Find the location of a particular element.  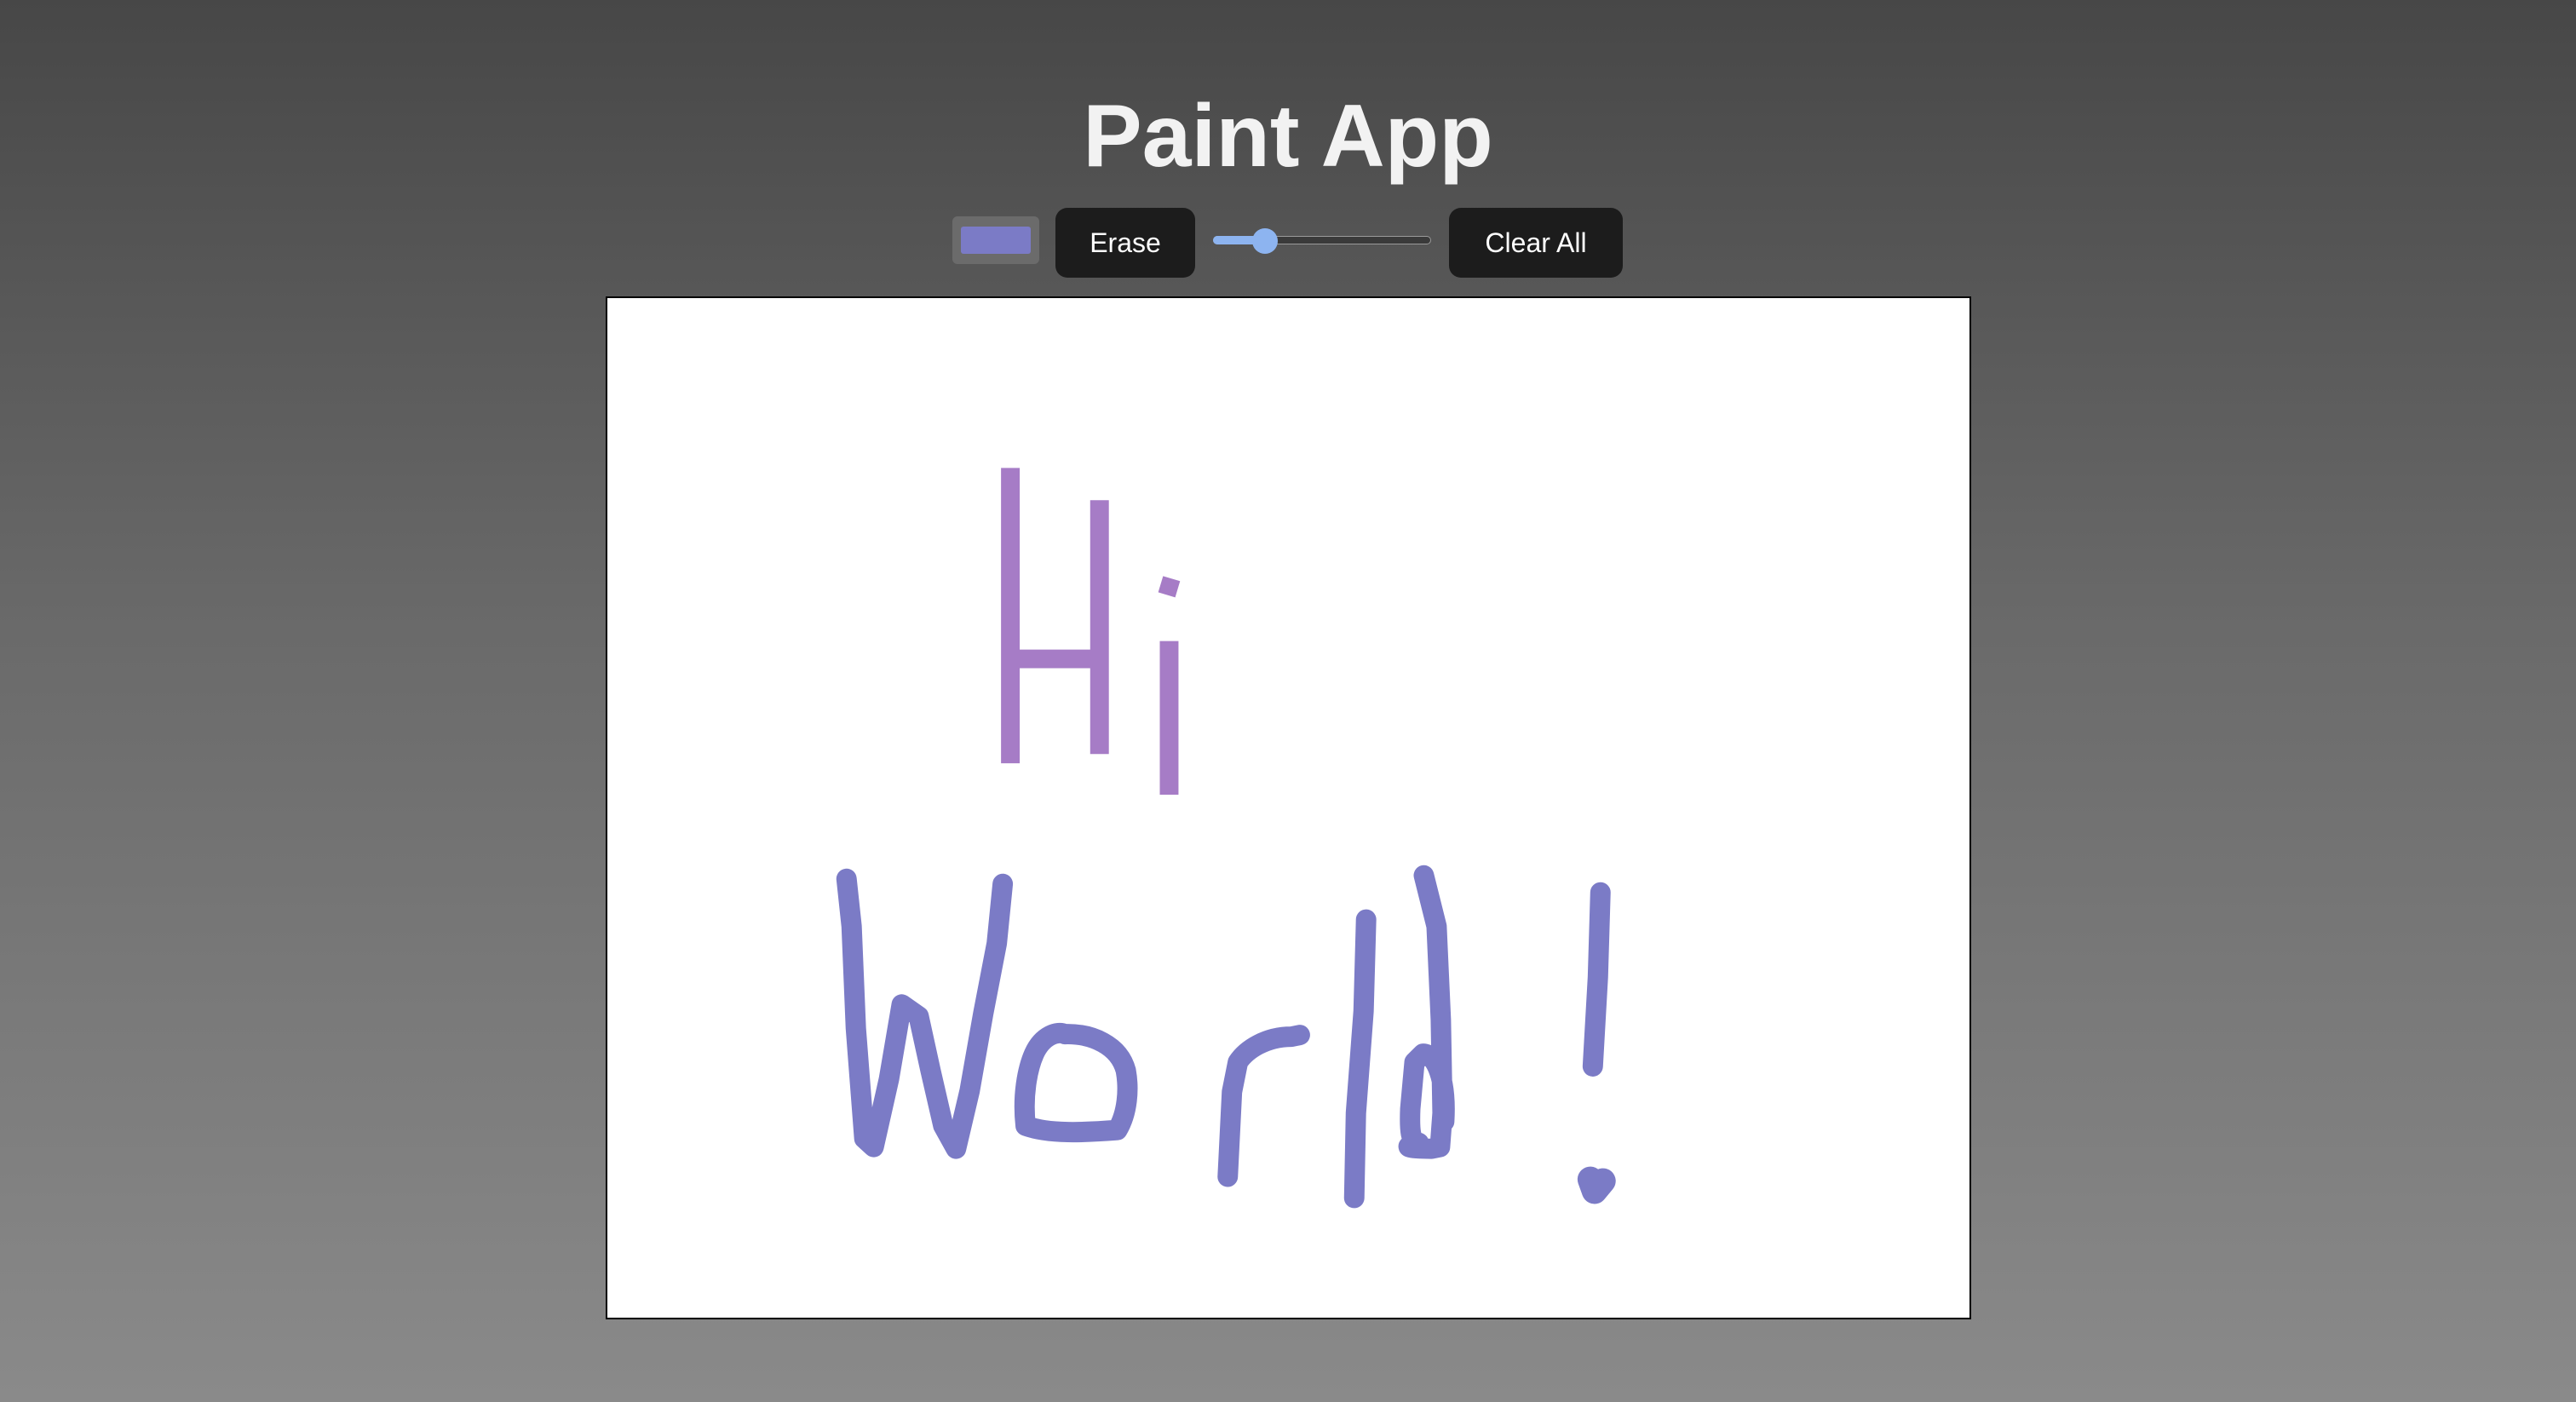

brush-size-slider is located at coordinates (1322, 241).